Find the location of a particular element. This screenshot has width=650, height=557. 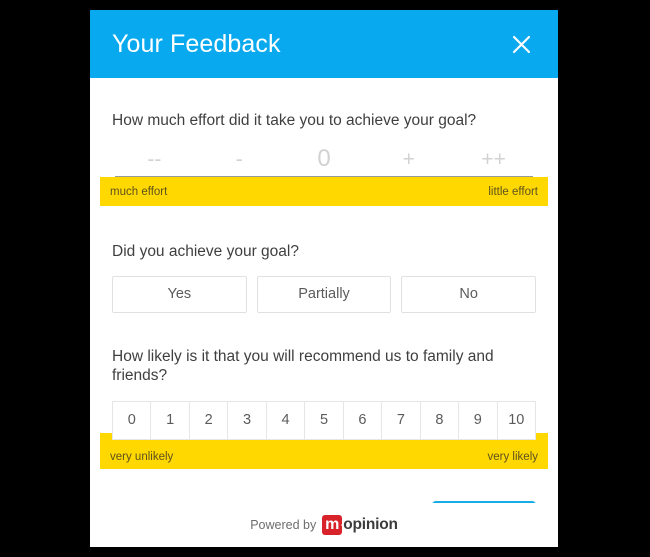

nps-option-6: 6 is located at coordinates (363, 420).